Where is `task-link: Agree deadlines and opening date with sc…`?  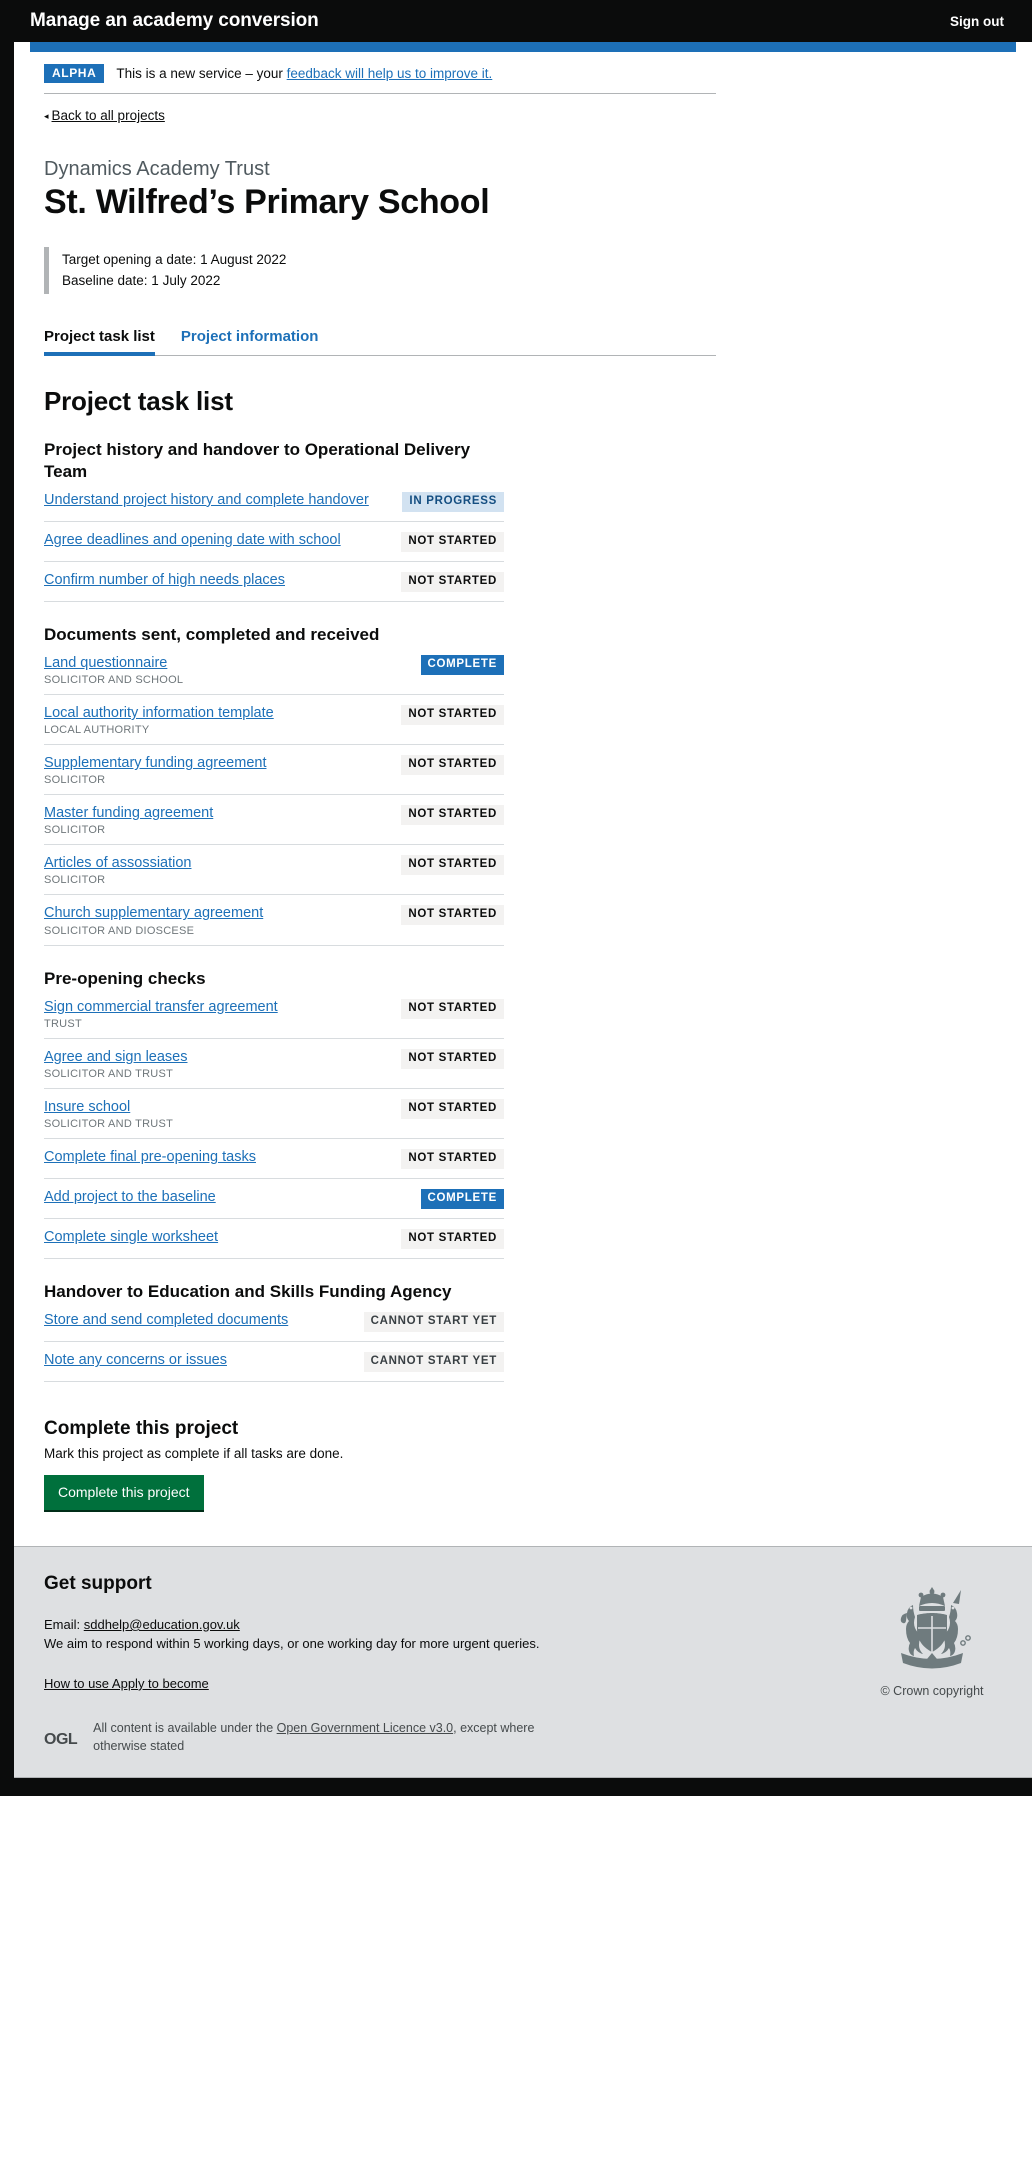 task-link: Agree deadlines and opening date with sc… is located at coordinates (192, 540).